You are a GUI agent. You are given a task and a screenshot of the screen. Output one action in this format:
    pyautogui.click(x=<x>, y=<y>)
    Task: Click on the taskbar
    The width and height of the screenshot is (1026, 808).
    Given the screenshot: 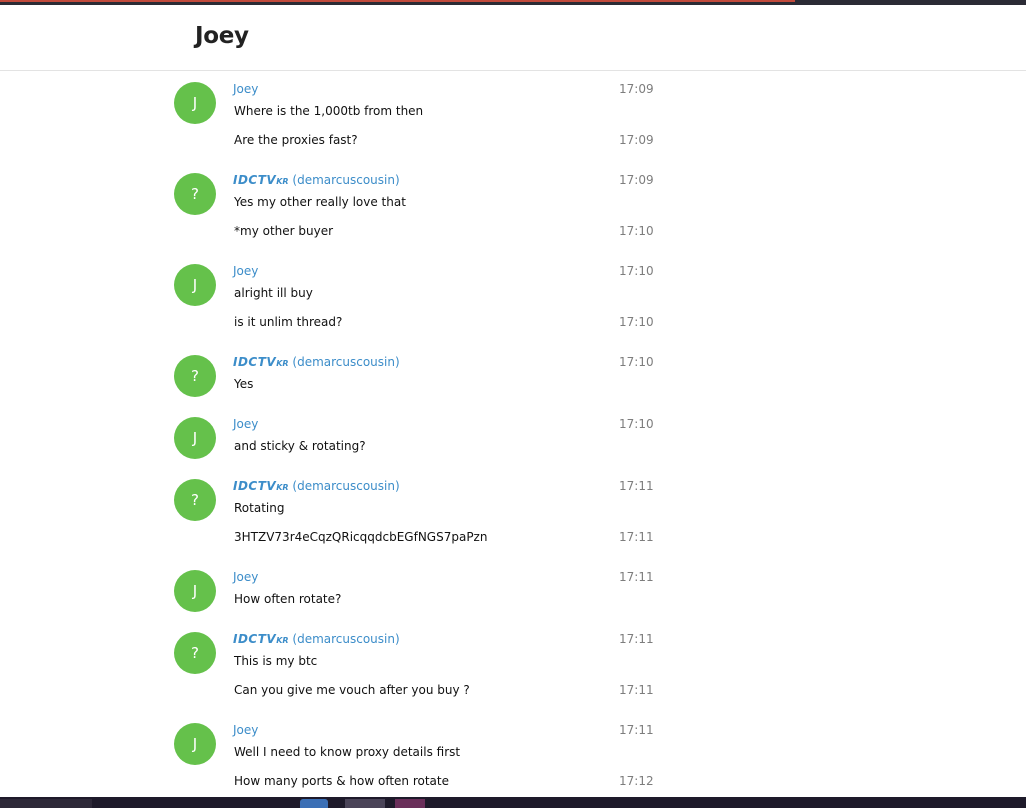 What is the action you would take?
    pyautogui.click(x=513, y=802)
    